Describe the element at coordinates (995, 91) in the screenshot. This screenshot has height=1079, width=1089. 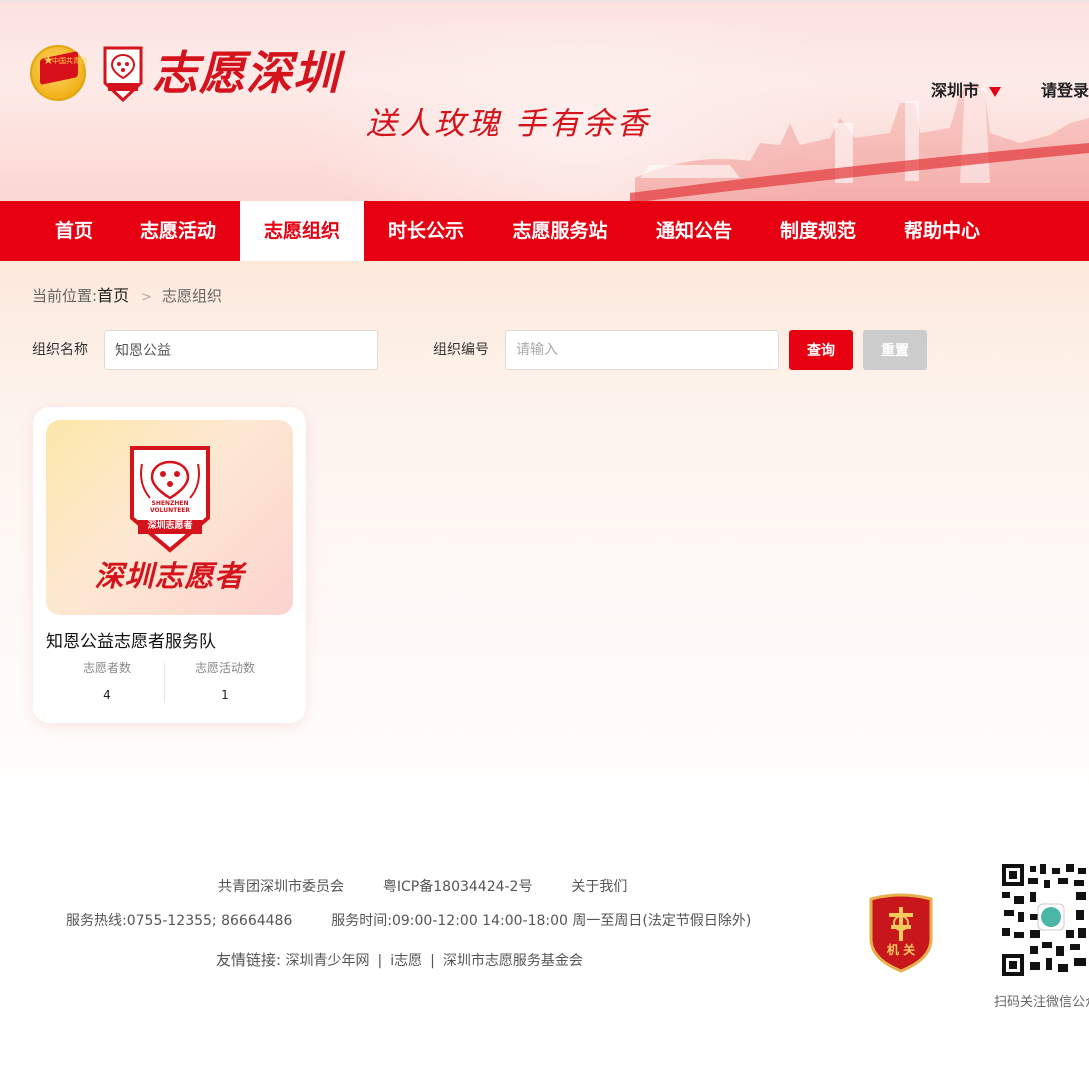
I see `caret-down-icon` at that location.